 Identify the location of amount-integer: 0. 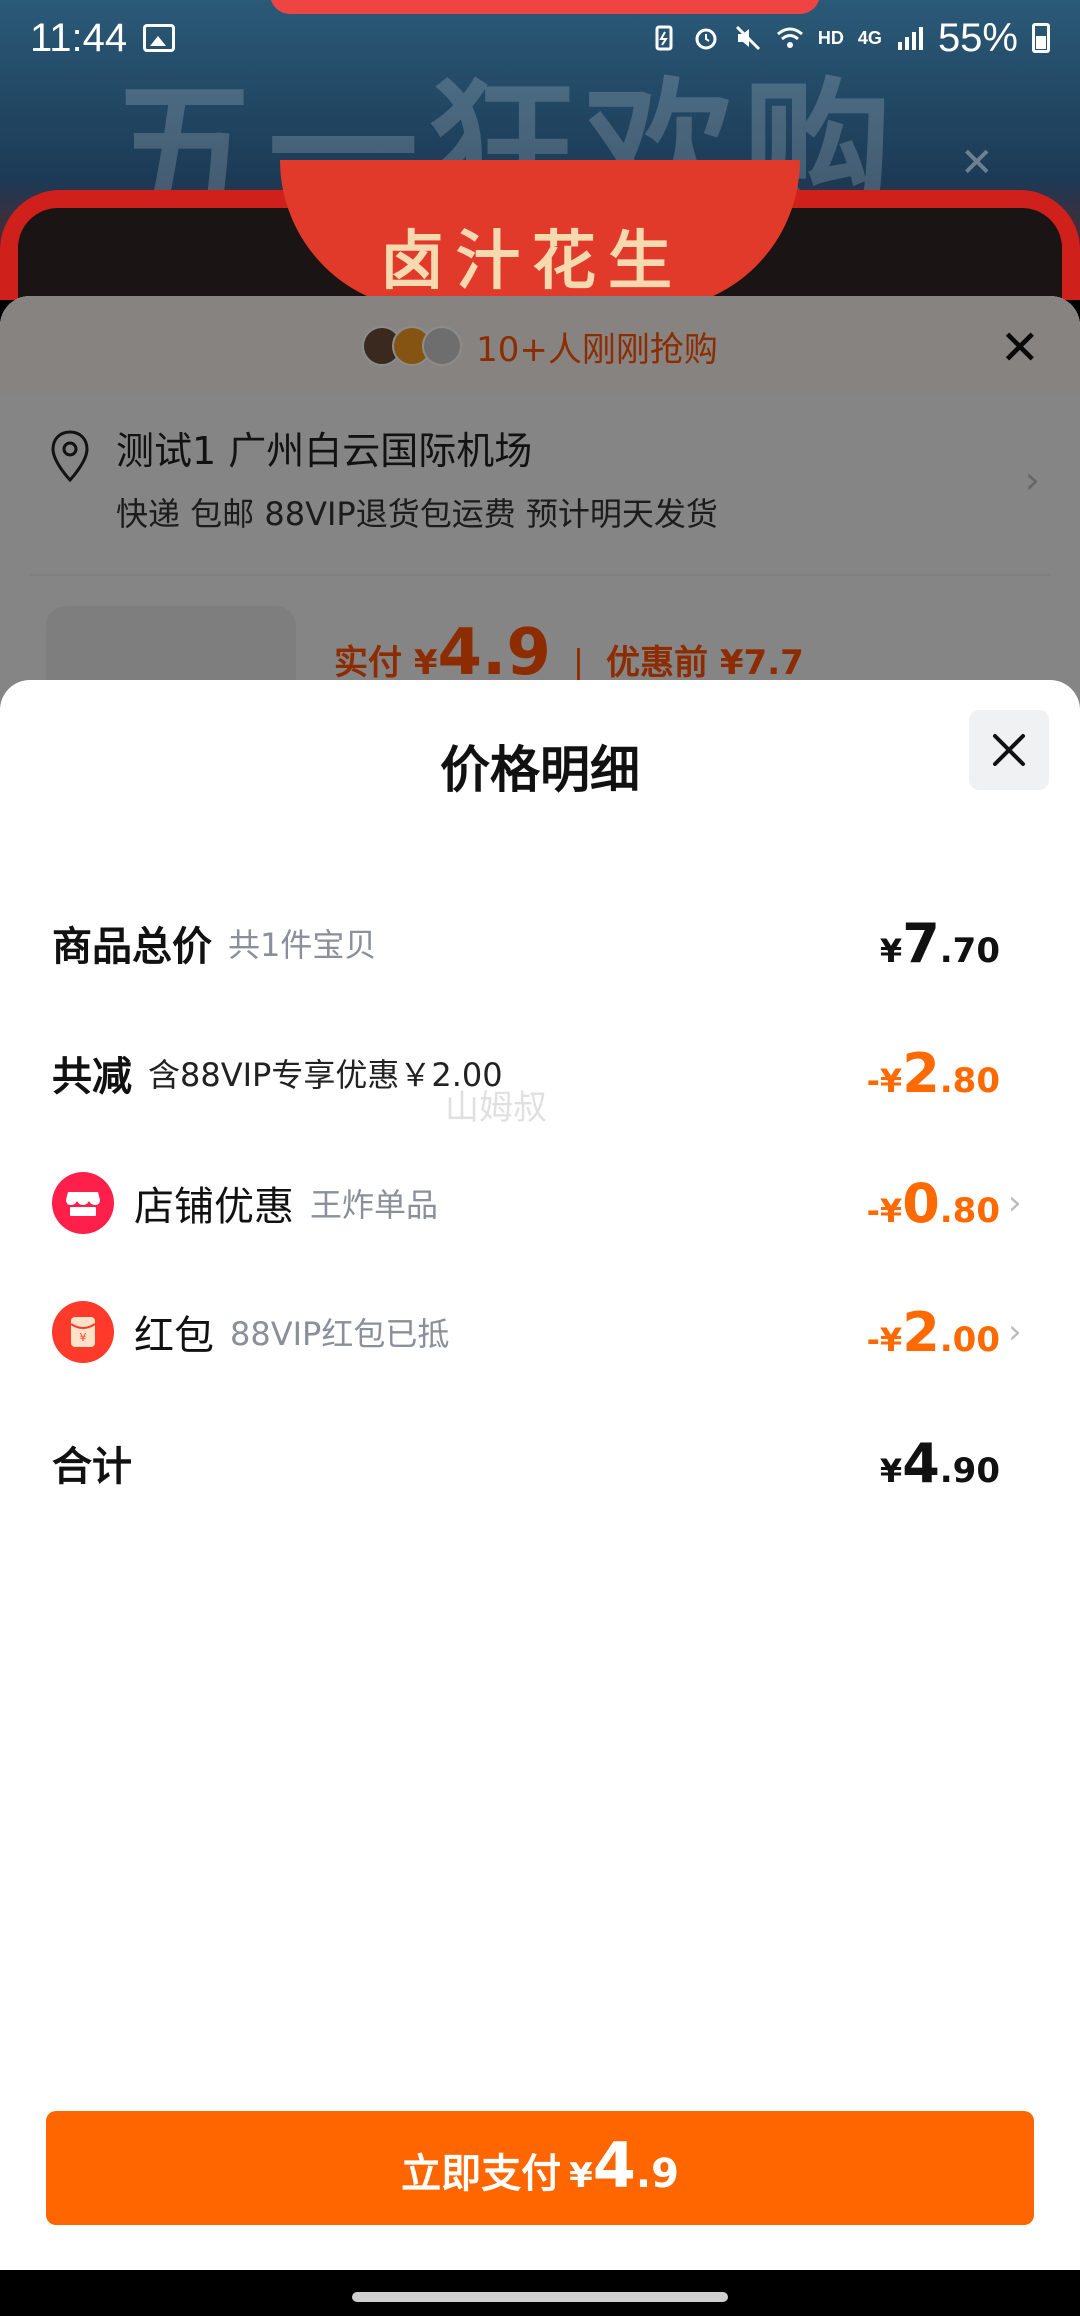
(921, 1203).